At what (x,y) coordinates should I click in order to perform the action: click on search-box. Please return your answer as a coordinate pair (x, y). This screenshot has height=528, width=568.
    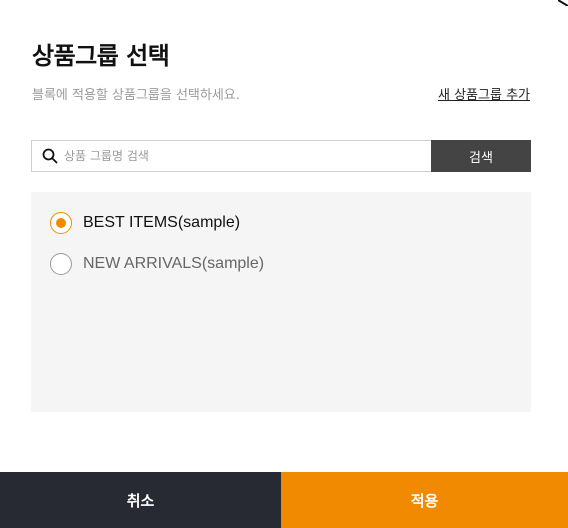
    Looking at the image, I should click on (231, 156).